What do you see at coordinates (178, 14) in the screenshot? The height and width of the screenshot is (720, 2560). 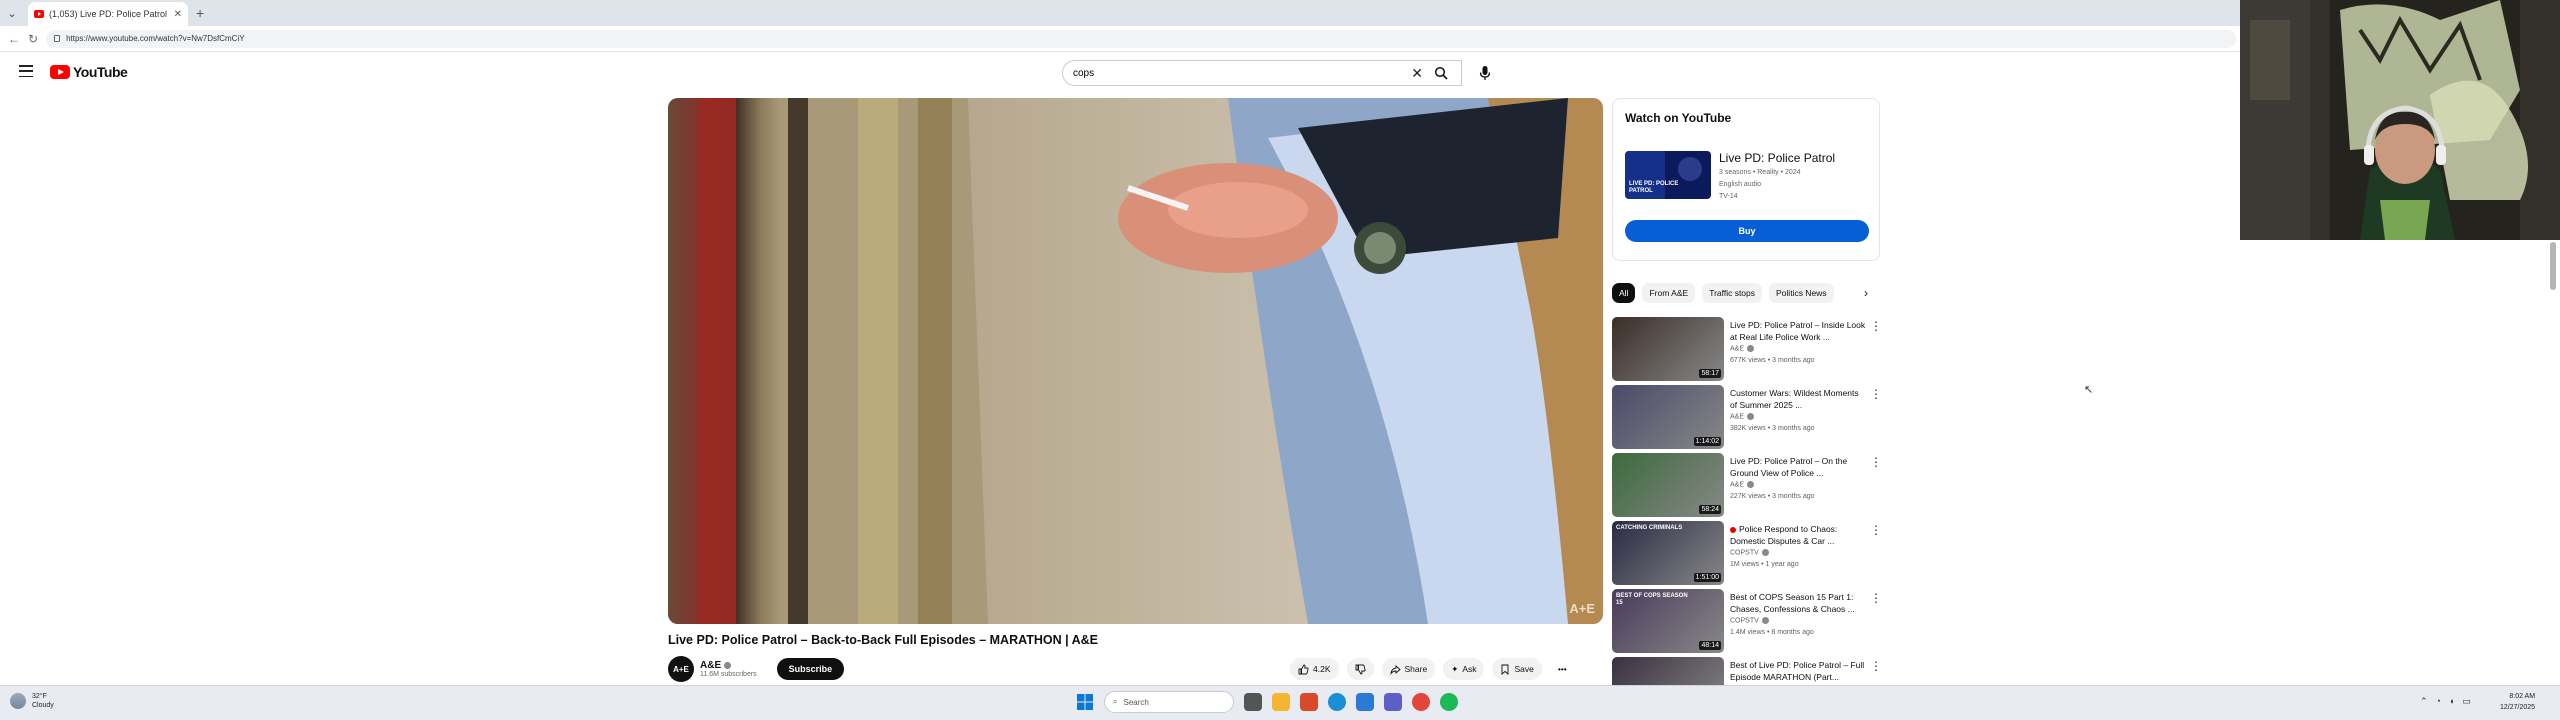 I see `tab-close-icon: ✕` at bounding box center [178, 14].